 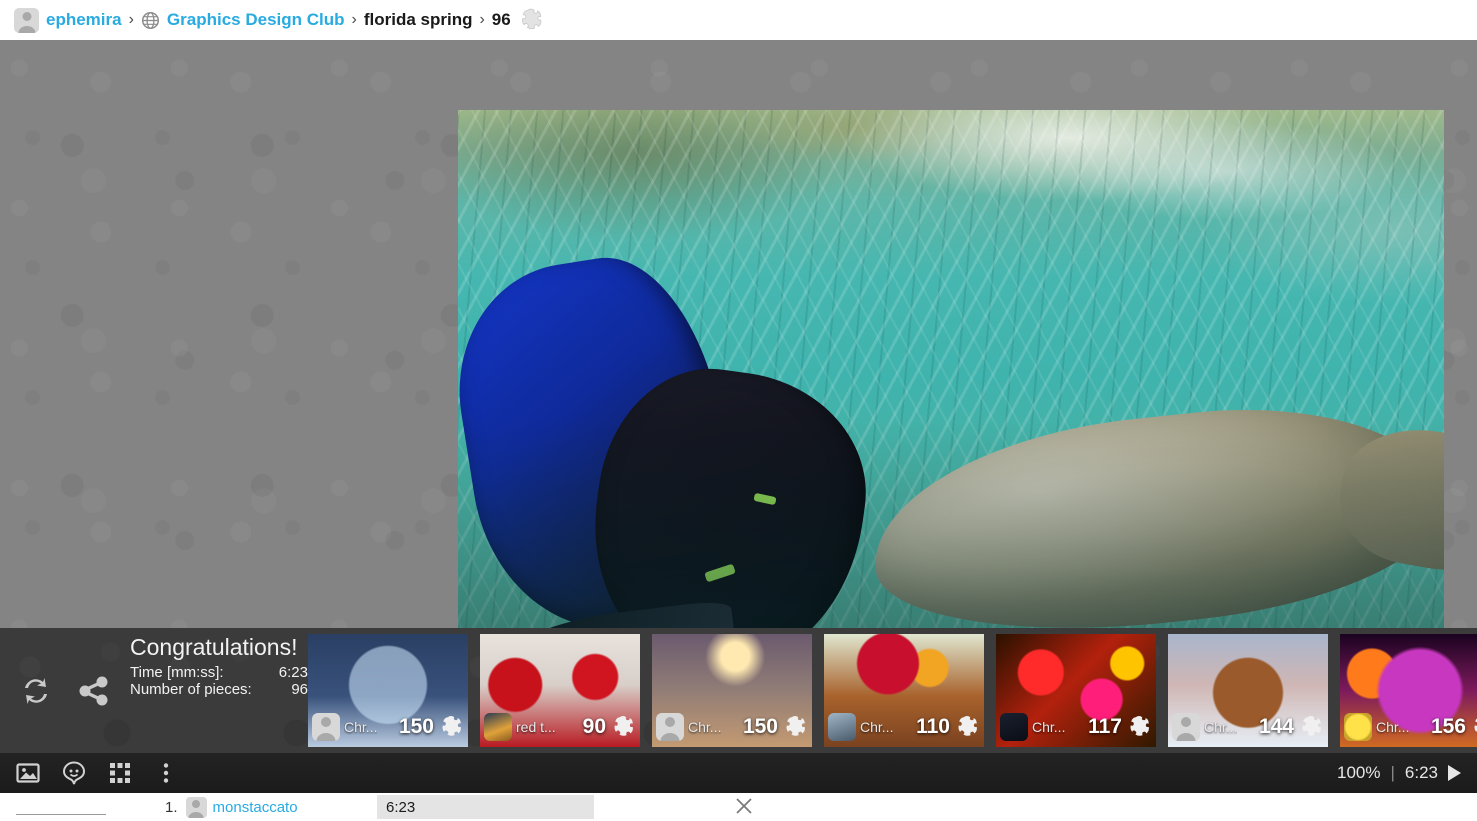 I want to click on puzzle-card-piece-count: 144, so click(x=1276, y=726).